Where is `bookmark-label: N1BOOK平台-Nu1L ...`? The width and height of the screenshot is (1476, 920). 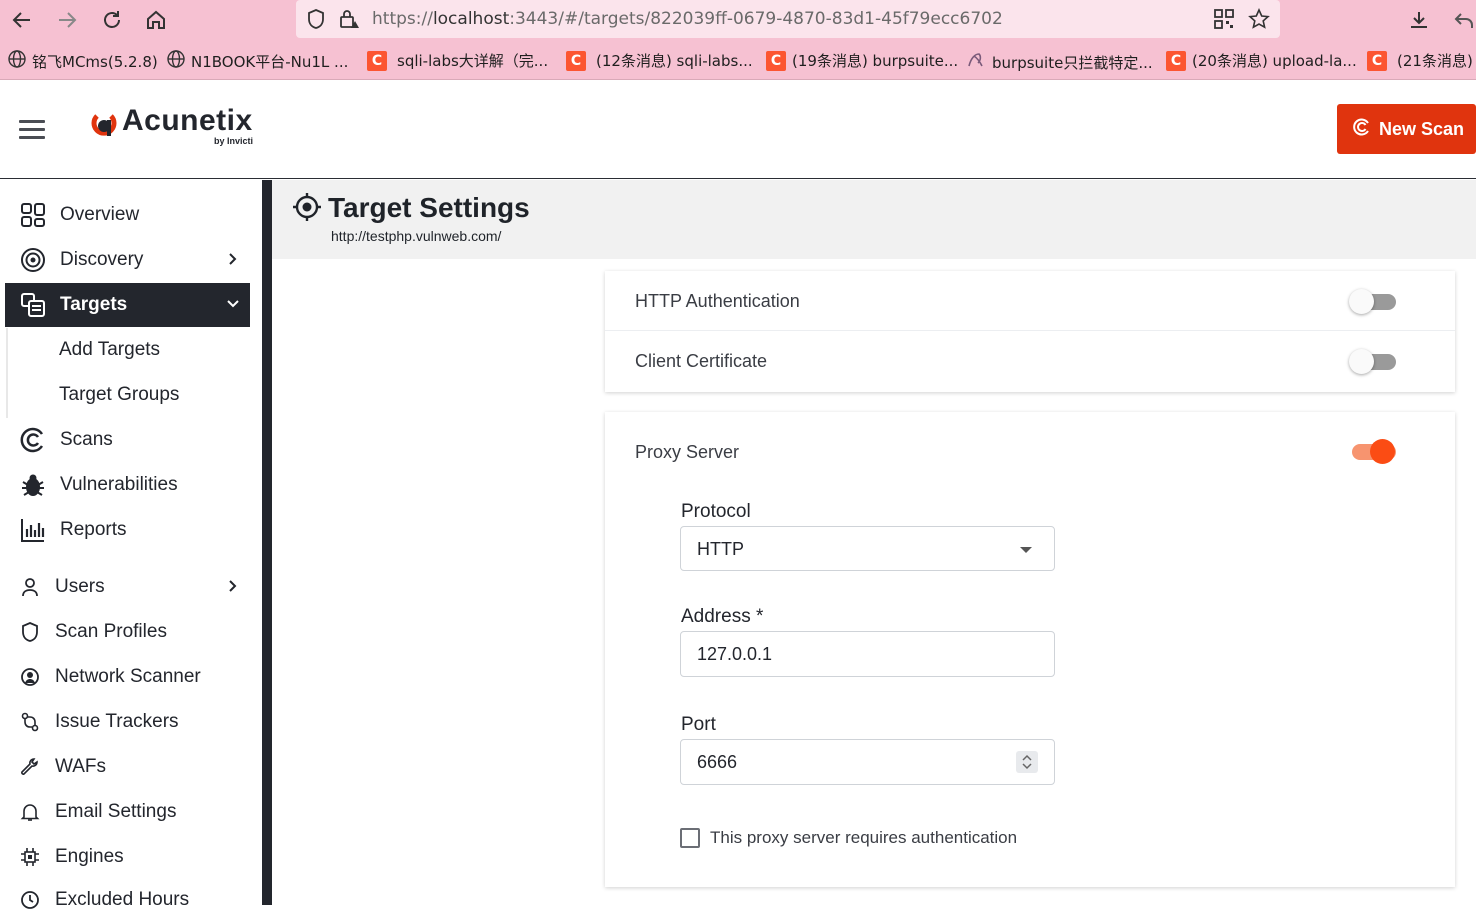
bookmark-label: N1BOOK平台-Nu1L ... is located at coordinates (270, 61).